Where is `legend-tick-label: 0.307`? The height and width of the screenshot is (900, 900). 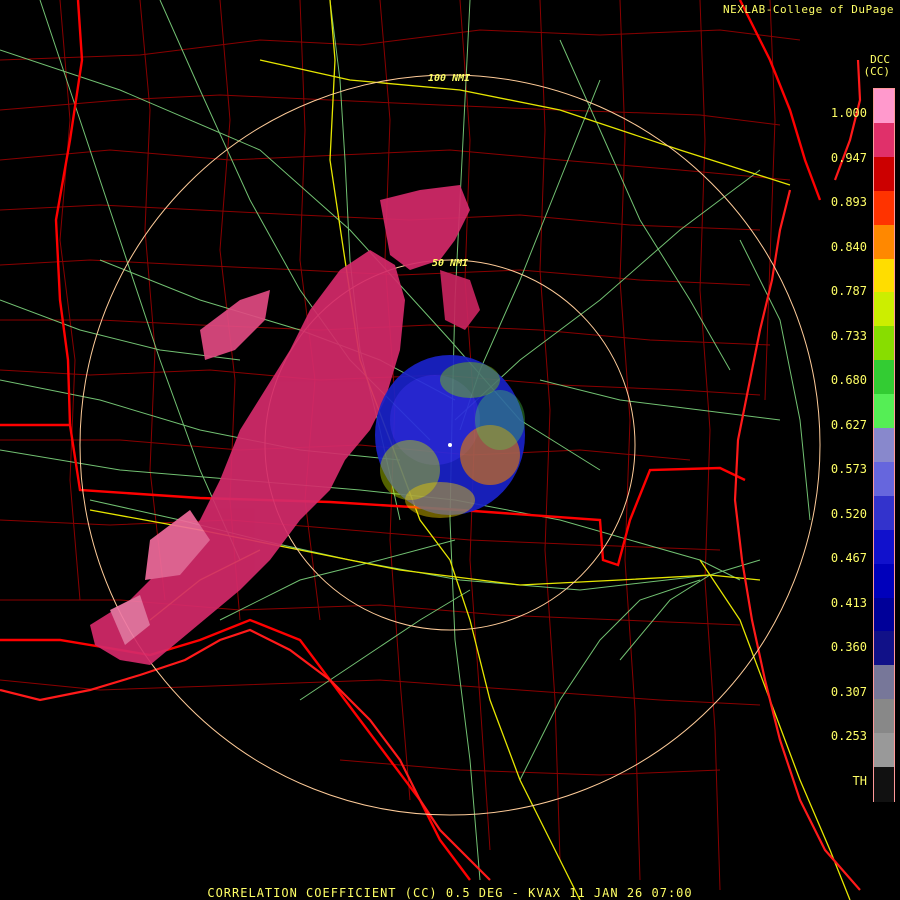 legend-tick-label: 0.307 is located at coordinates (848, 691).